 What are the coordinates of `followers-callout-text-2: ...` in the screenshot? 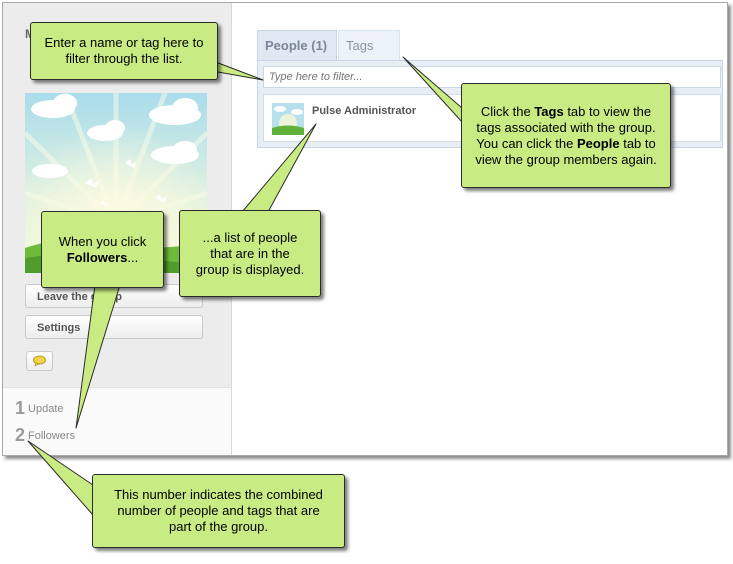 It's located at (133, 257).